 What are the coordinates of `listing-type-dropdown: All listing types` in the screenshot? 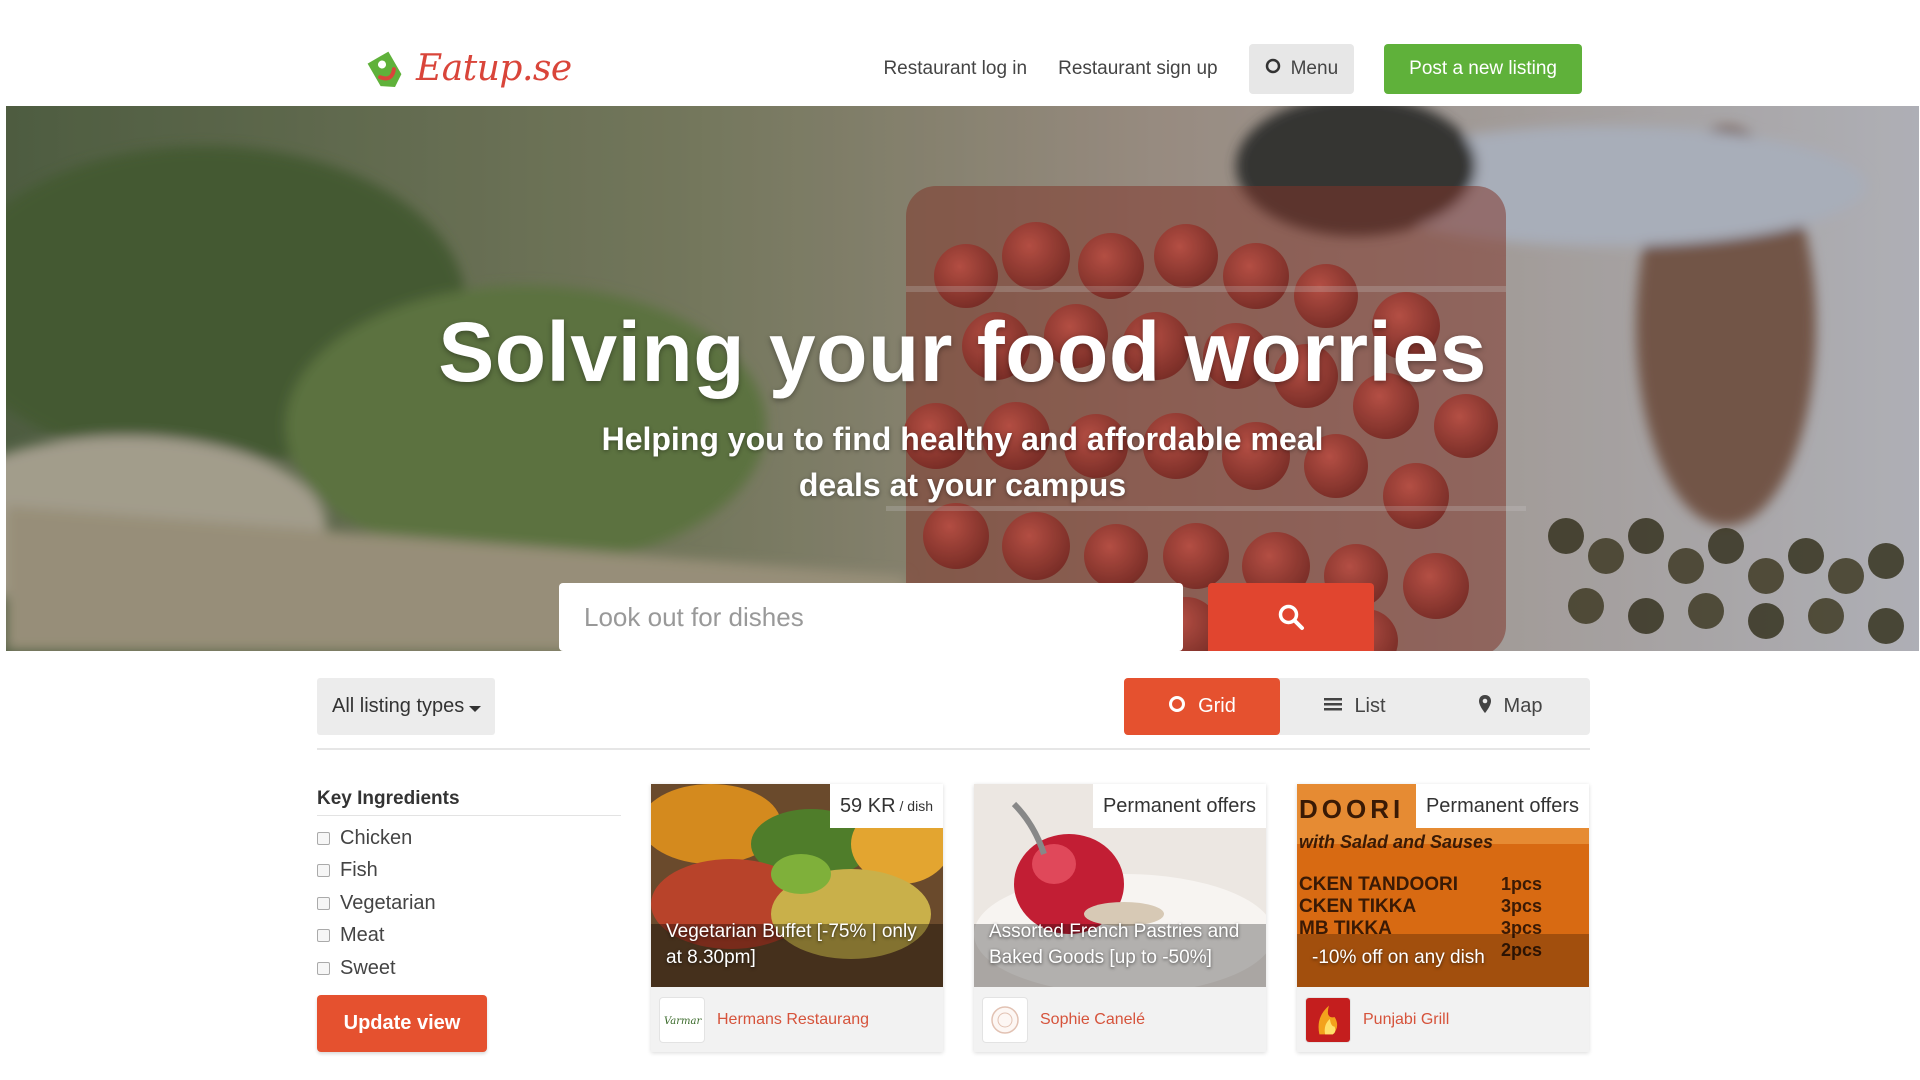 It's located at (406, 706).